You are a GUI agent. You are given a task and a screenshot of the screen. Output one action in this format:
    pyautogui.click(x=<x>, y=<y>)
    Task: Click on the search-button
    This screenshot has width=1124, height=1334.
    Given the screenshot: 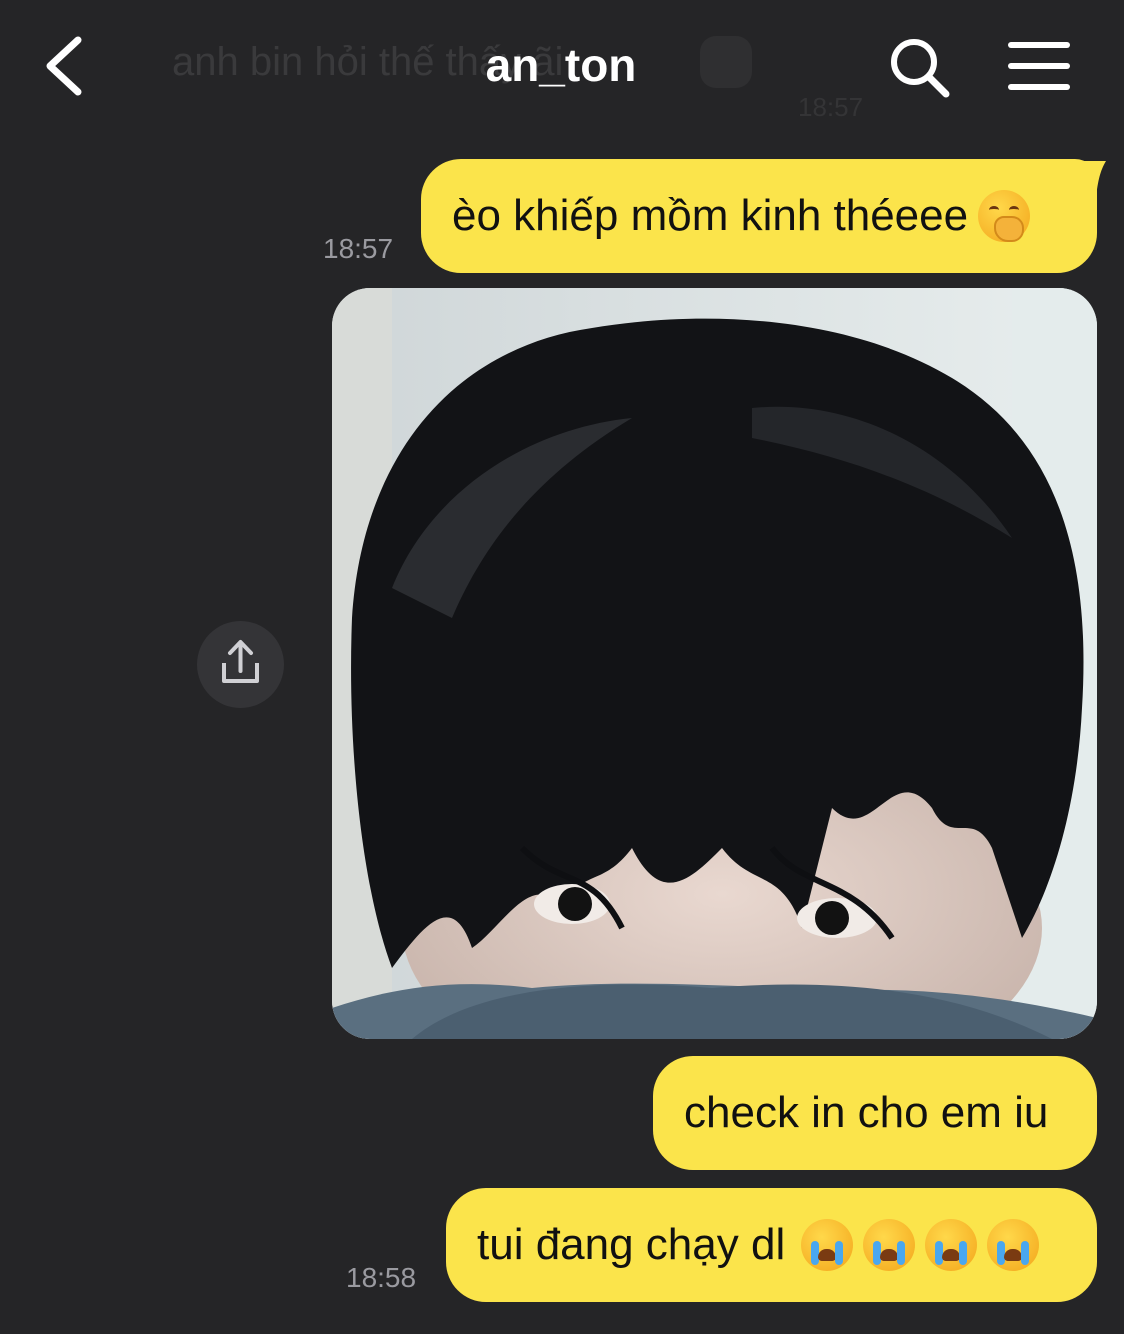 What is the action you would take?
    pyautogui.click(x=919, y=67)
    